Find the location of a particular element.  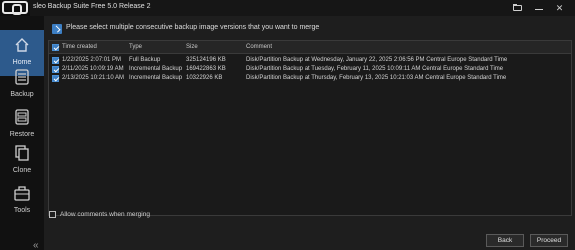

select-all-checkbox is located at coordinates (55, 47).